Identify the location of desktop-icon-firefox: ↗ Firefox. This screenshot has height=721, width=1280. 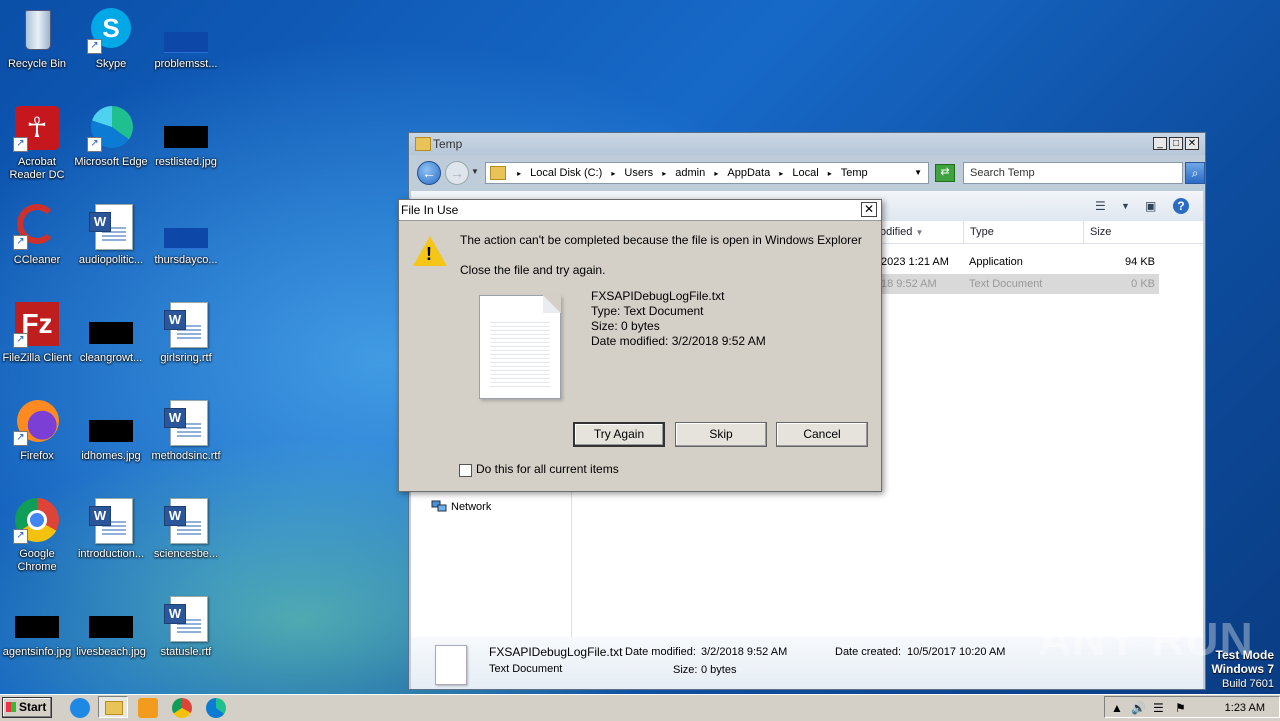
(37, 430).